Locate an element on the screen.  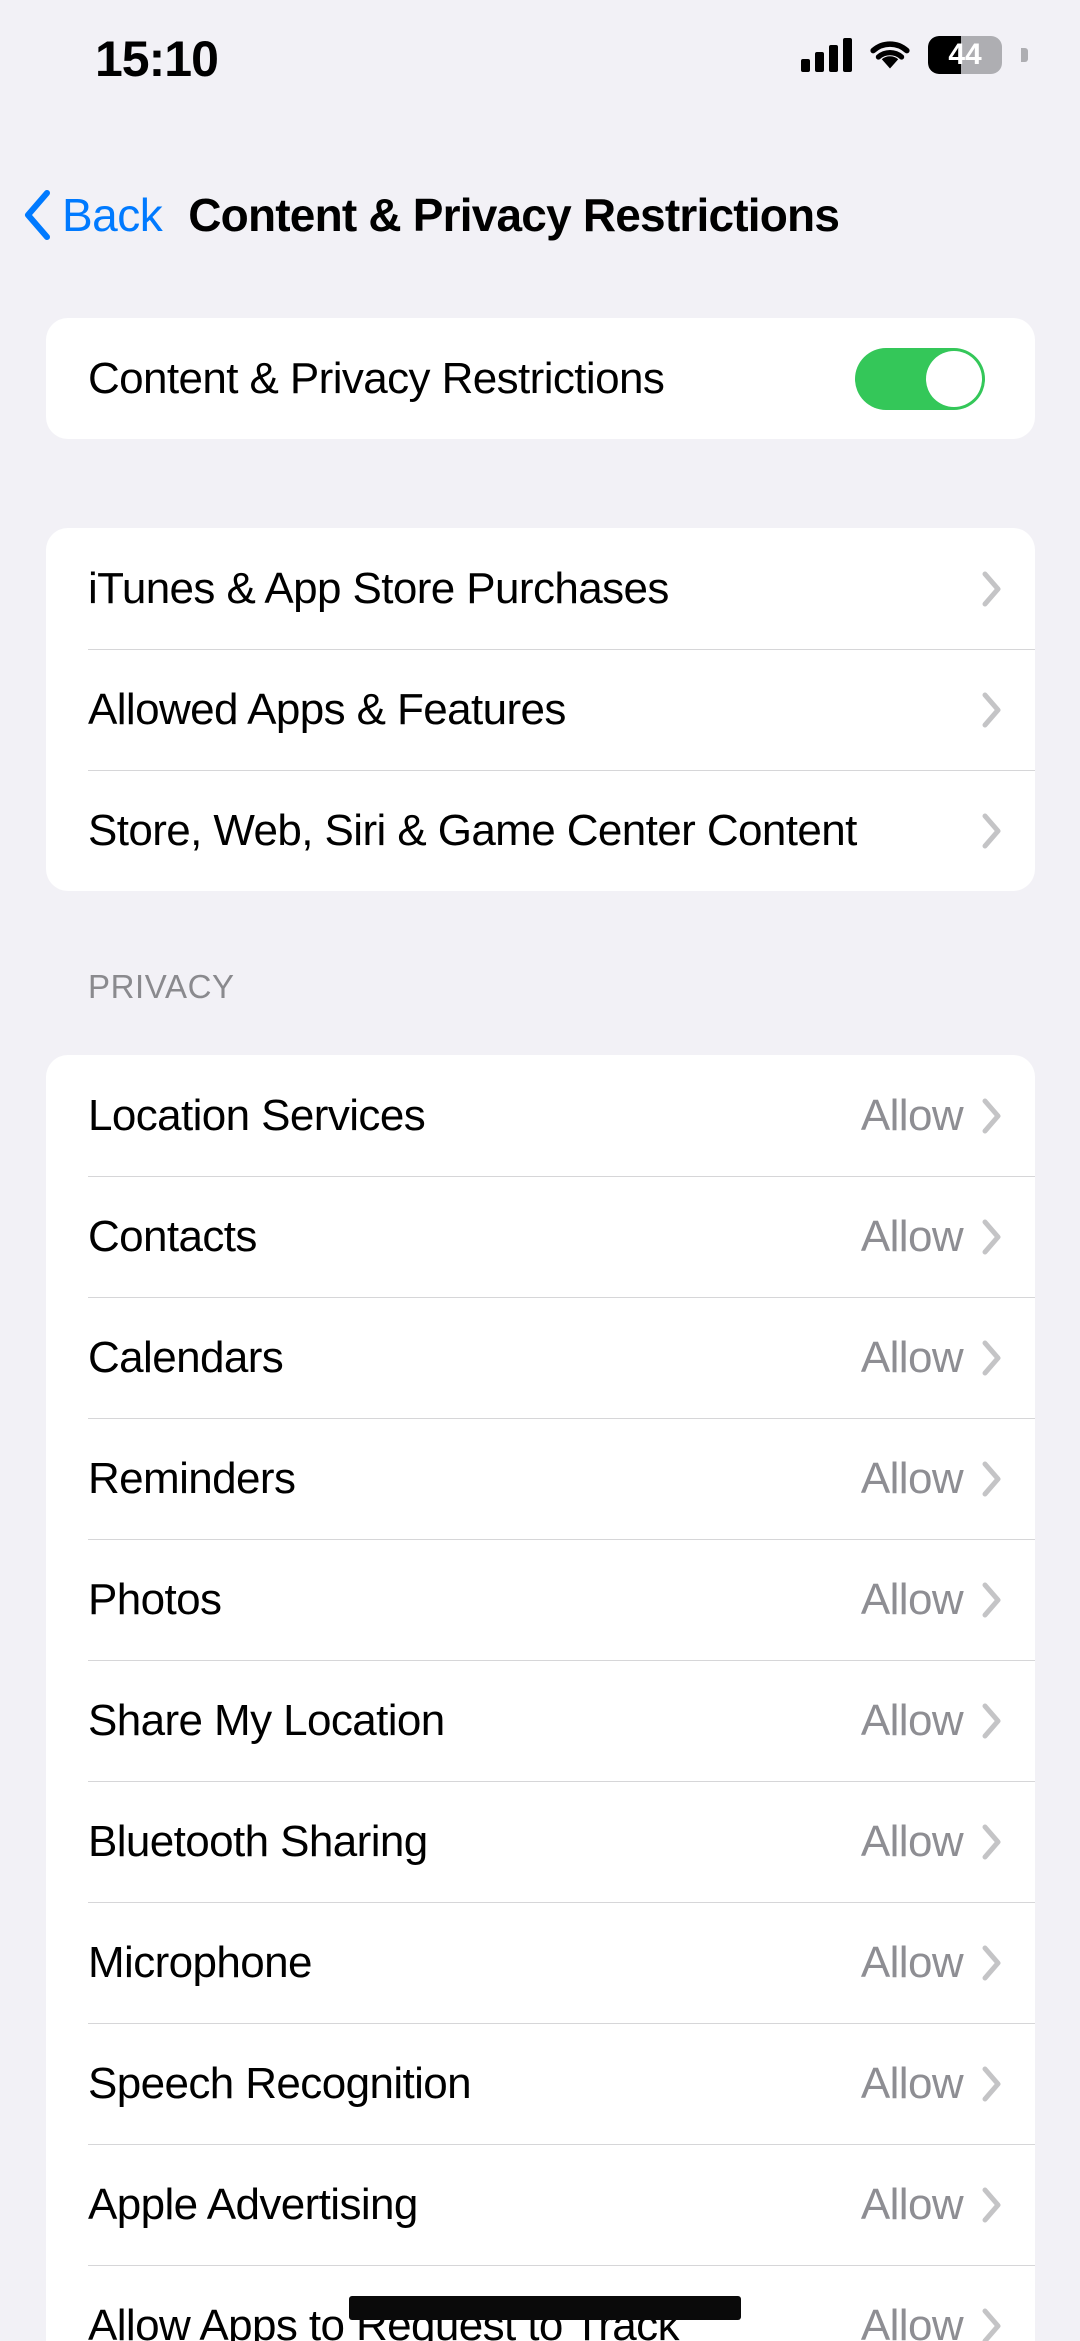
row-store-web-siri-game-center-content: Store, Web, Siri & Game Center Content is located at coordinates (540, 830).